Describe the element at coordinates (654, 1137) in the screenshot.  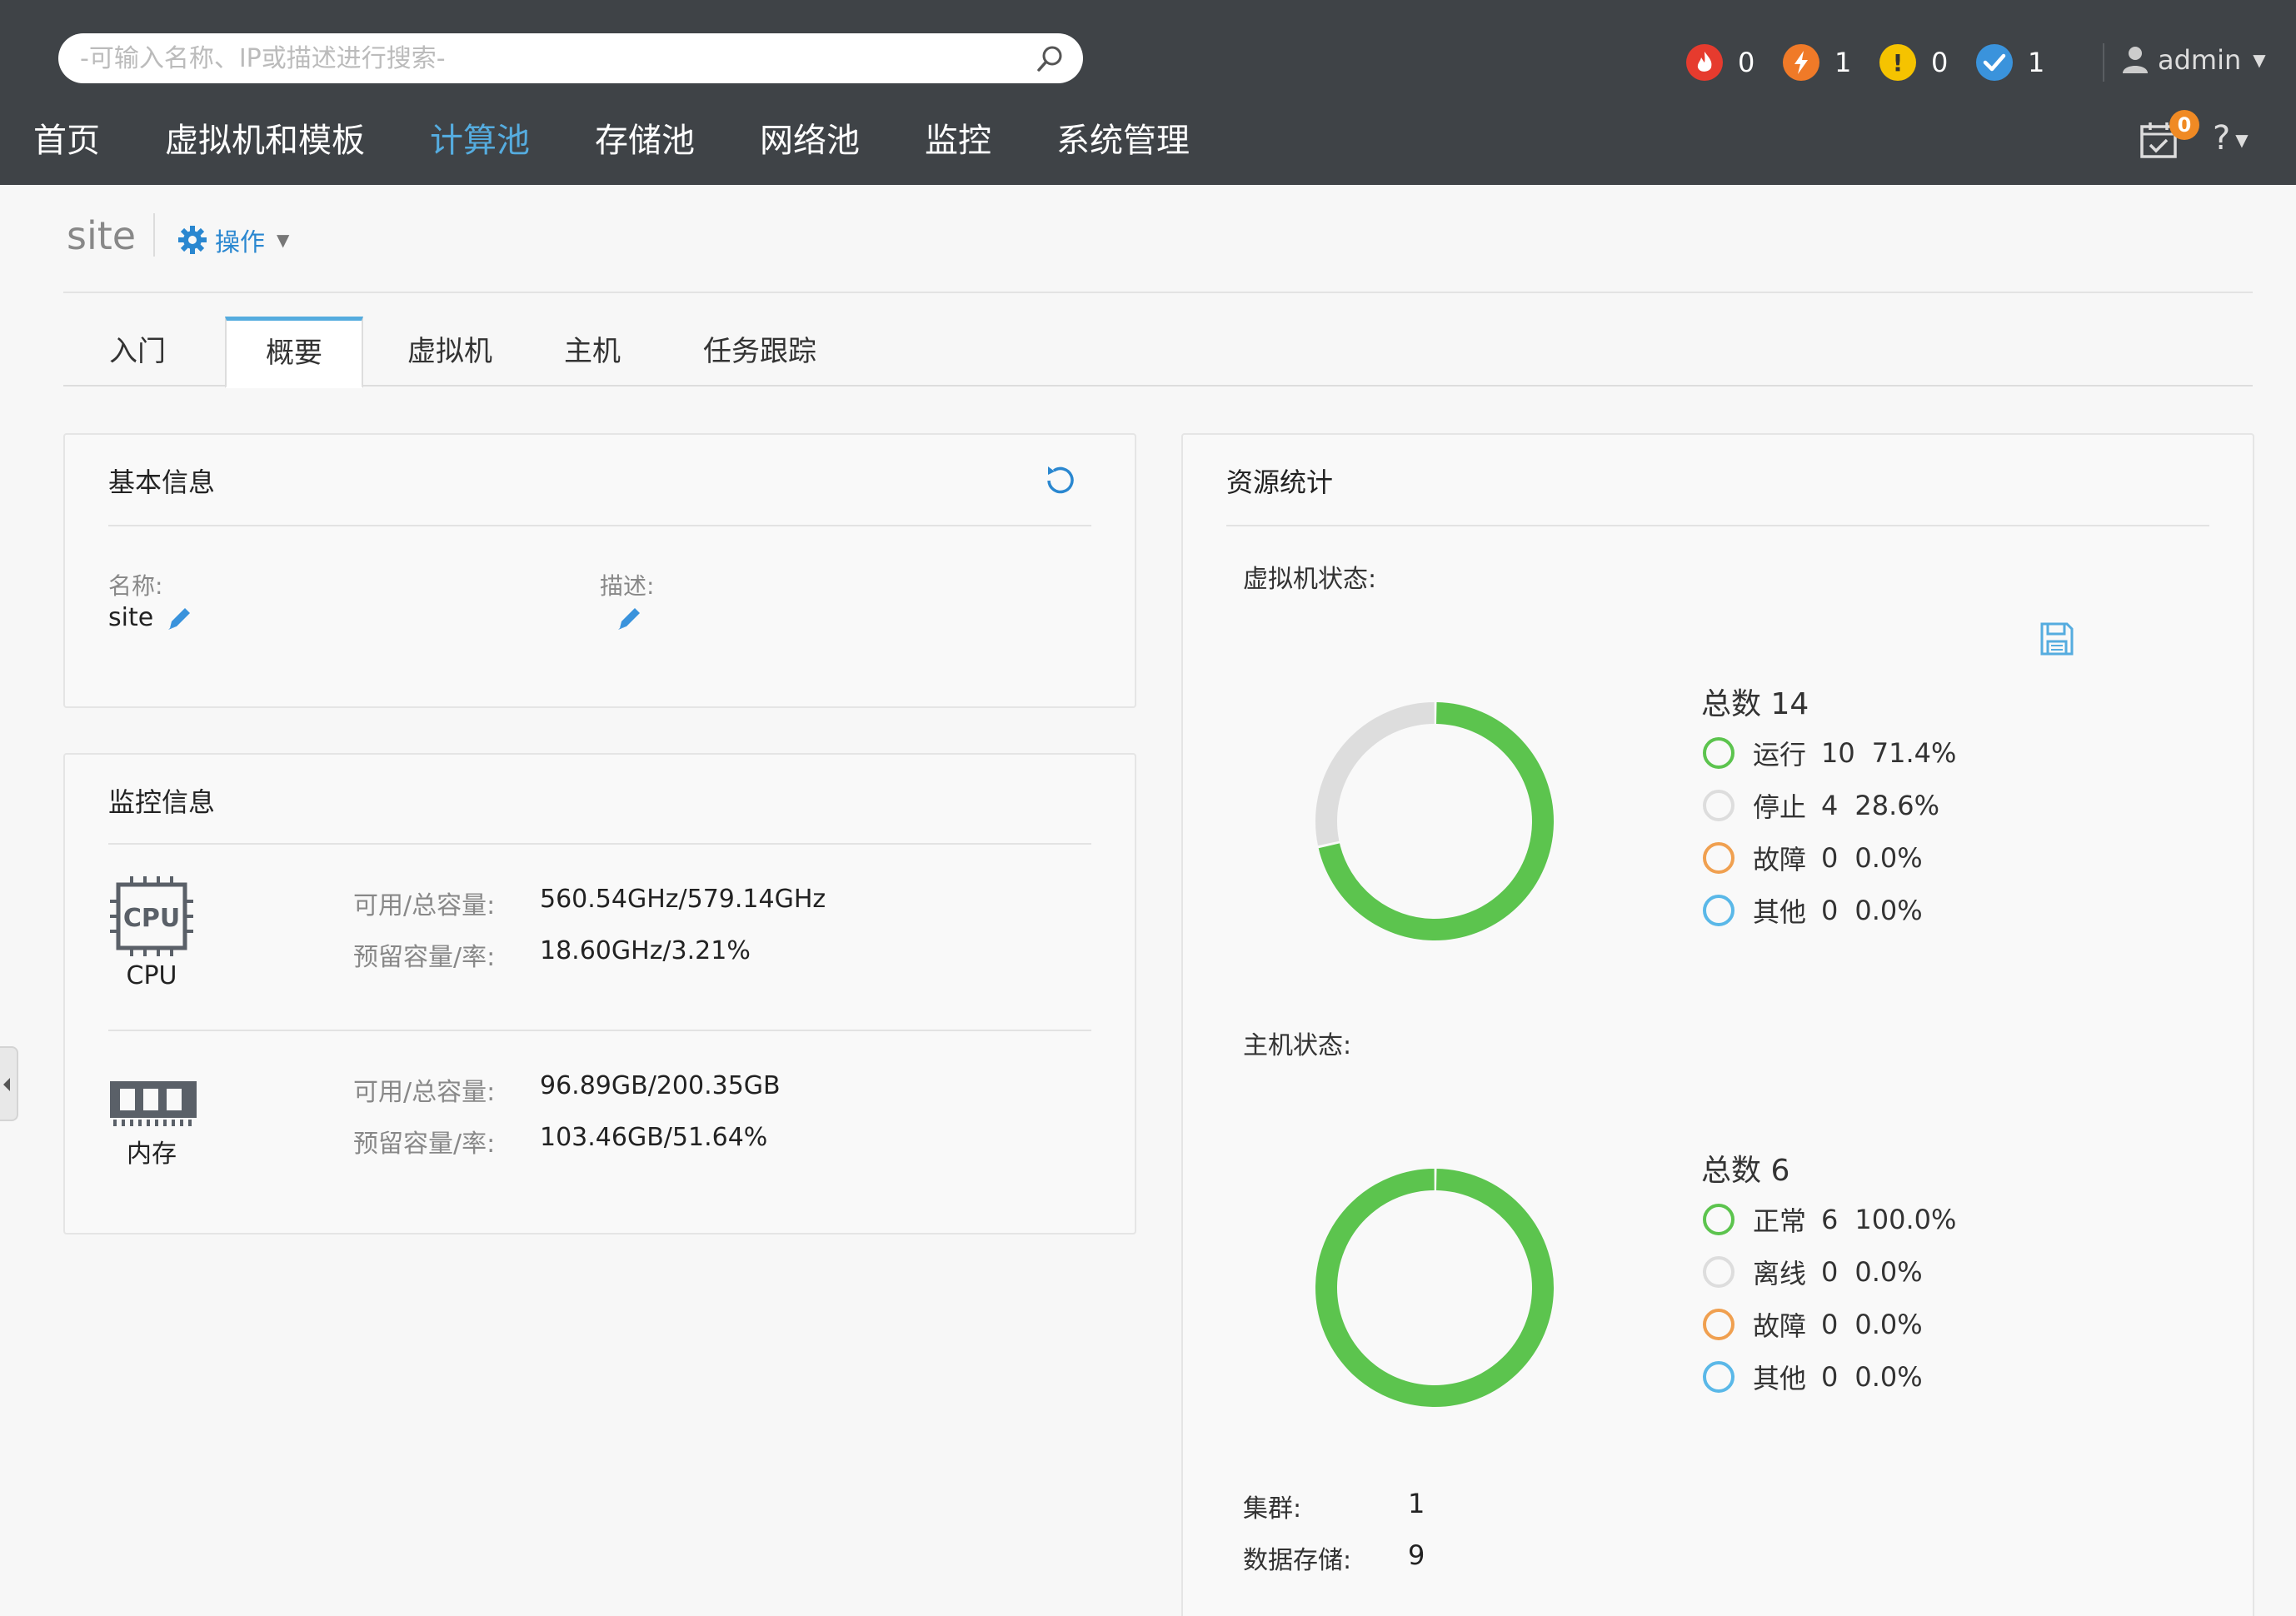
I see `memory-reserve-value: 103.46GB/51.64%` at that location.